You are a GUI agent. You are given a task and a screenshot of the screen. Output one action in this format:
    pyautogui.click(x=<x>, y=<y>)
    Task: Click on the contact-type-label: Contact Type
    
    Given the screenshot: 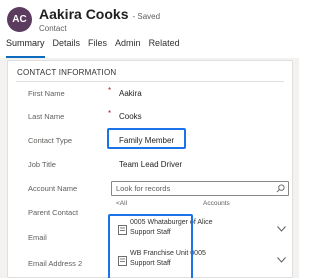 What is the action you would take?
    pyautogui.click(x=50, y=140)
    